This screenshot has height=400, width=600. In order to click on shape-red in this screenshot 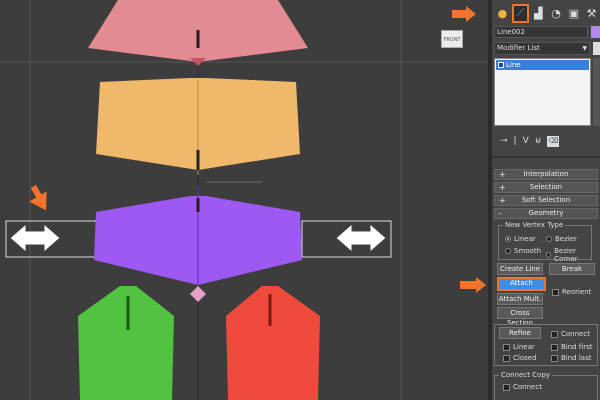, I will do `click(273, 343)`.